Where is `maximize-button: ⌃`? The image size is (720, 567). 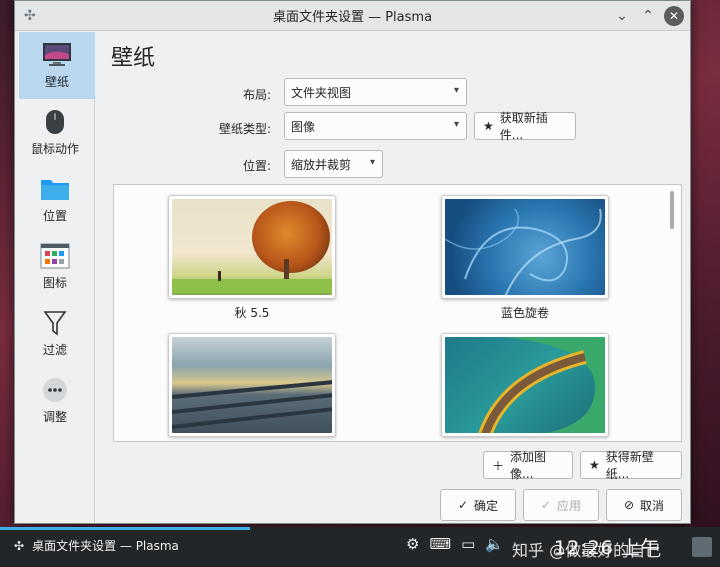 maximize-button: ⌃ is located at coordinates (648, 16).